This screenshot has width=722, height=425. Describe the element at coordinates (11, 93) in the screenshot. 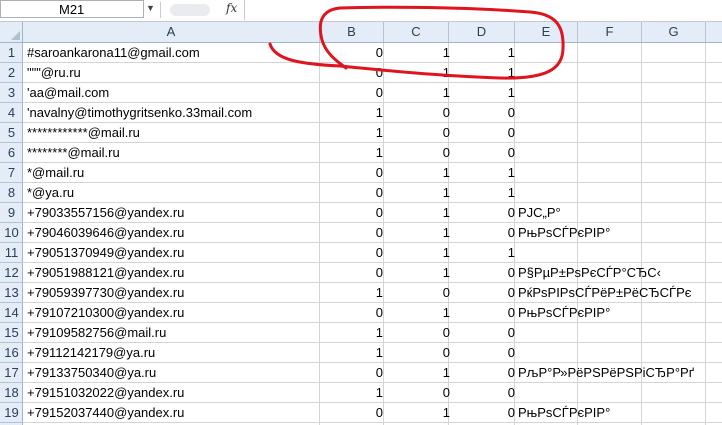

I see `row-header: 3` at that location.